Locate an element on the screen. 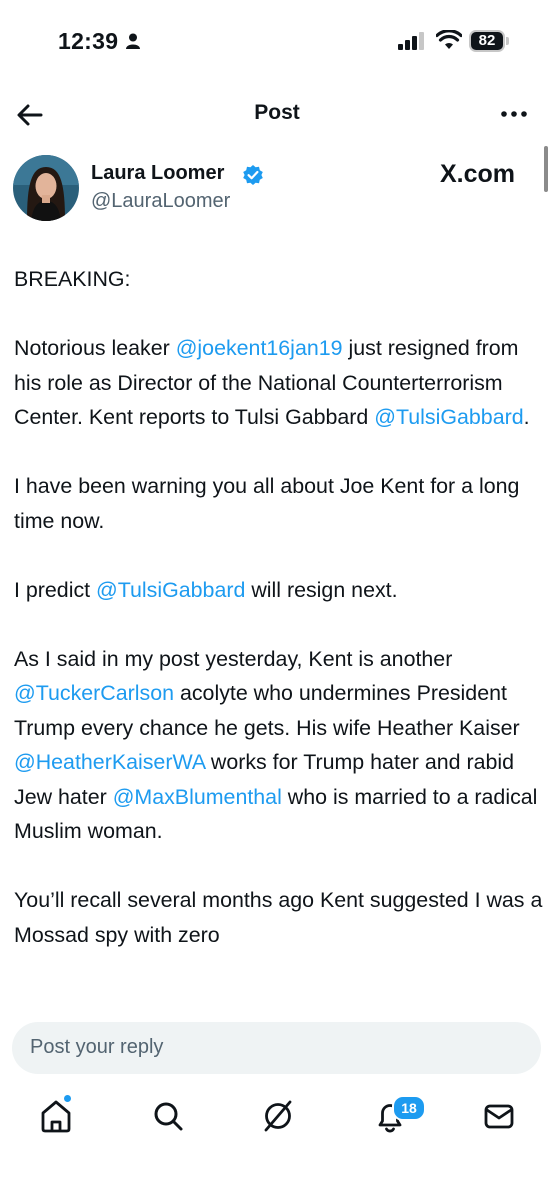  post-text-segment: BREAKING: is located at coordinates (72, 279).